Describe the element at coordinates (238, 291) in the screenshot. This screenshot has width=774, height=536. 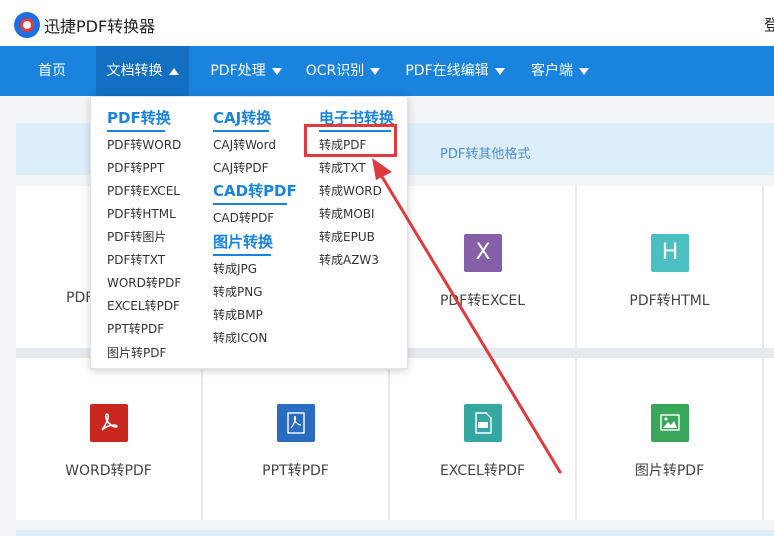
I see `menu-item-to-png: 转成PNG` at that location.